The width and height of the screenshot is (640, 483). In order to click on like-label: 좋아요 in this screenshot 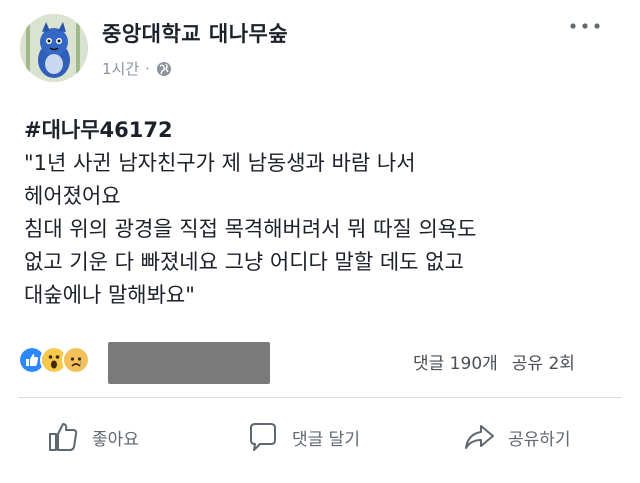, I will do `click(115, 439)`.